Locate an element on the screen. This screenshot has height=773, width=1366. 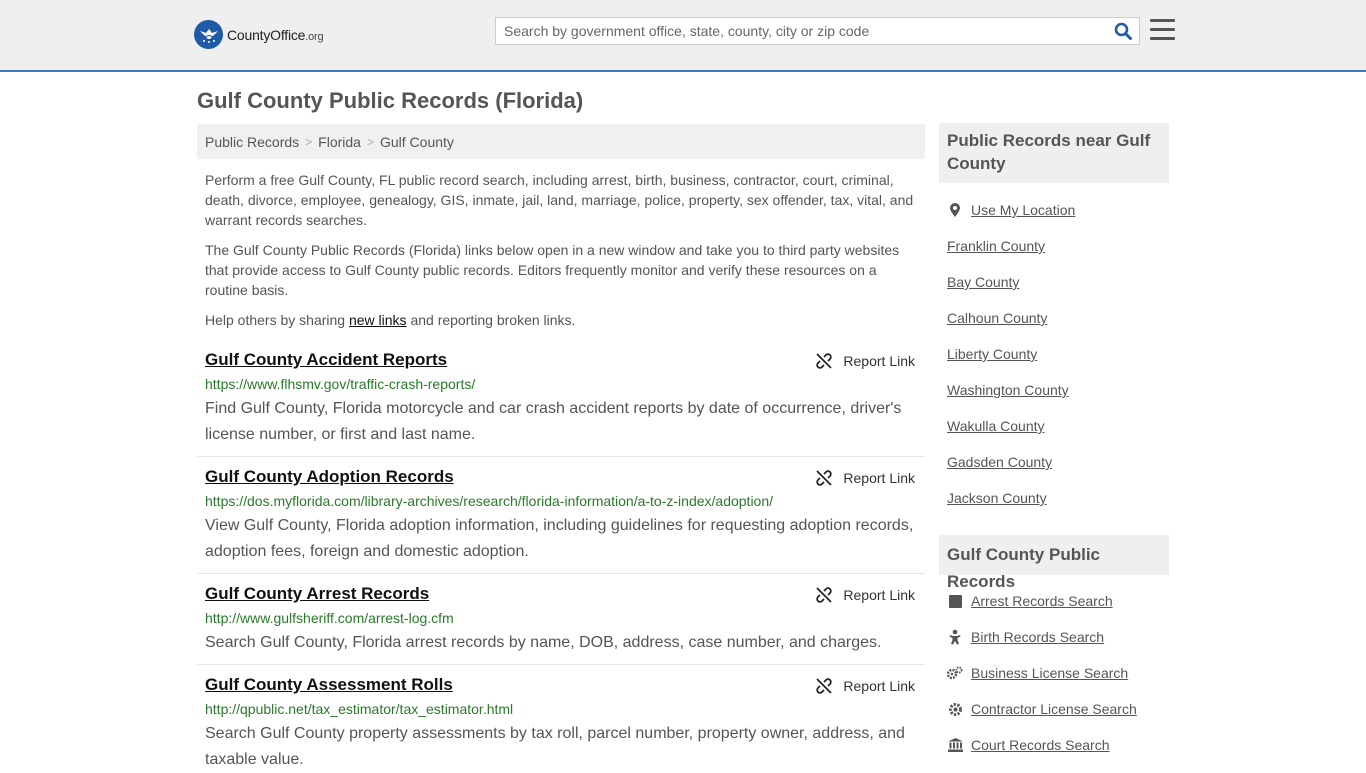
use-my-location-link: Use My Location is located at coordinates (1011, 210).